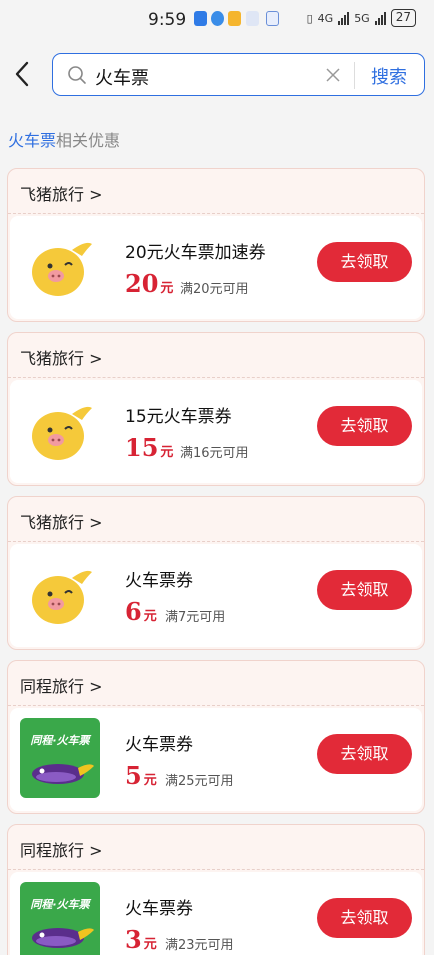 The width and height of the screenshot is (434, 955). What do you see at coordinates (354, 75) in the screenshot?
I see `search-divider` at bounding box center [354, 75].